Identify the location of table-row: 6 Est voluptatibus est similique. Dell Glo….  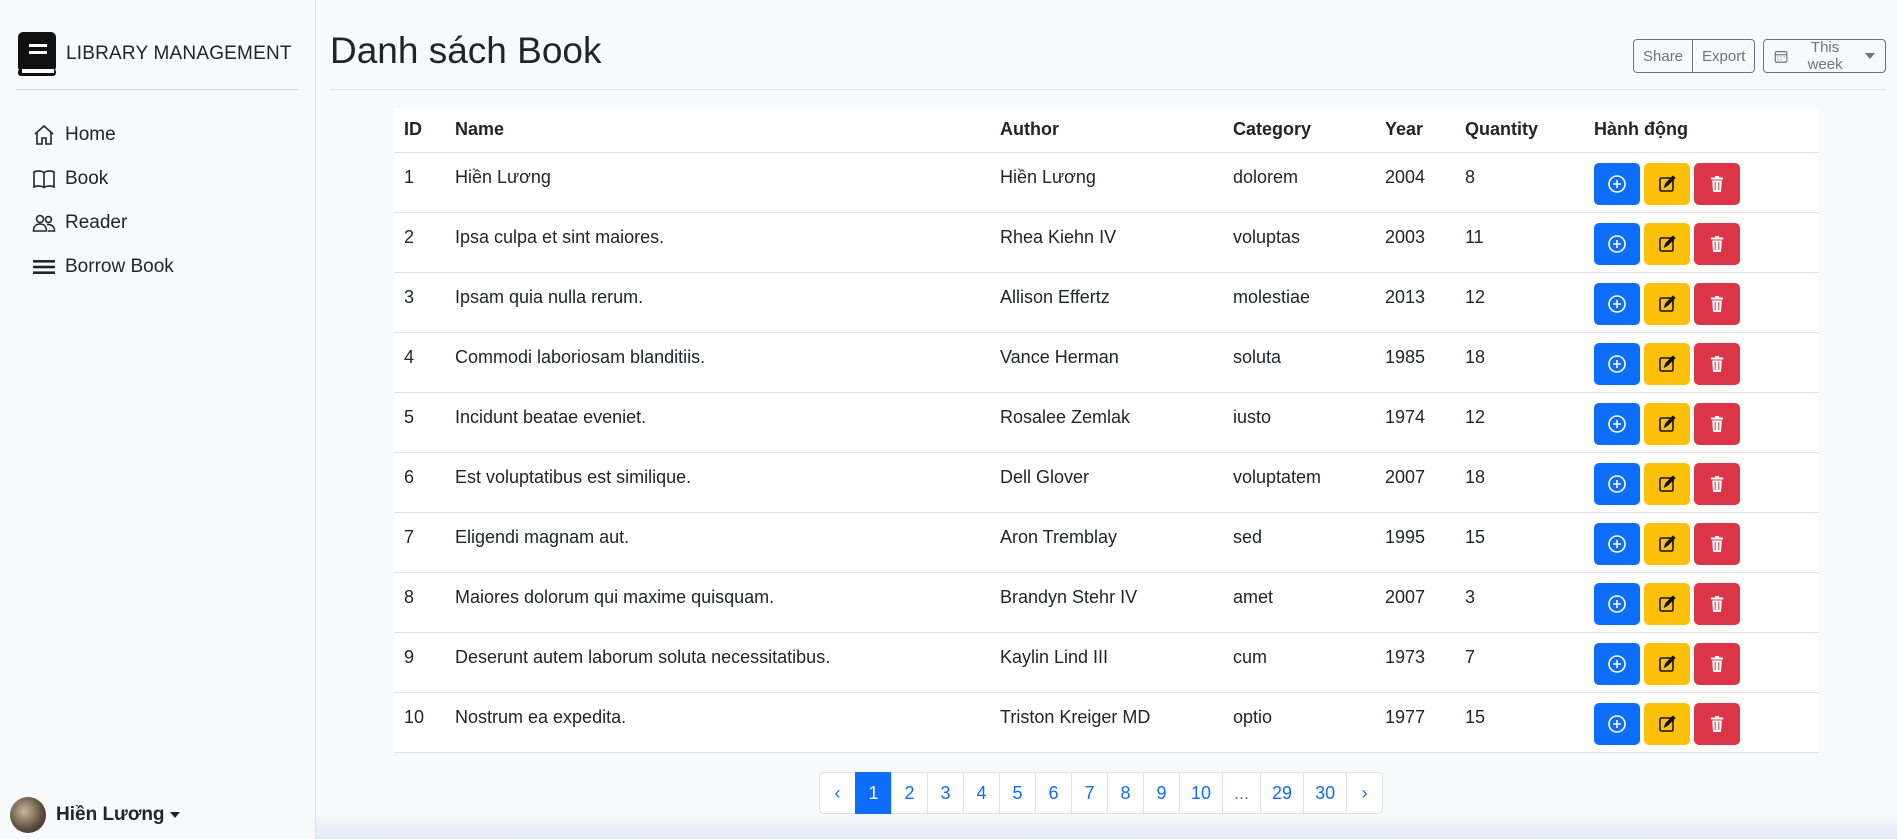
(1106, 482).